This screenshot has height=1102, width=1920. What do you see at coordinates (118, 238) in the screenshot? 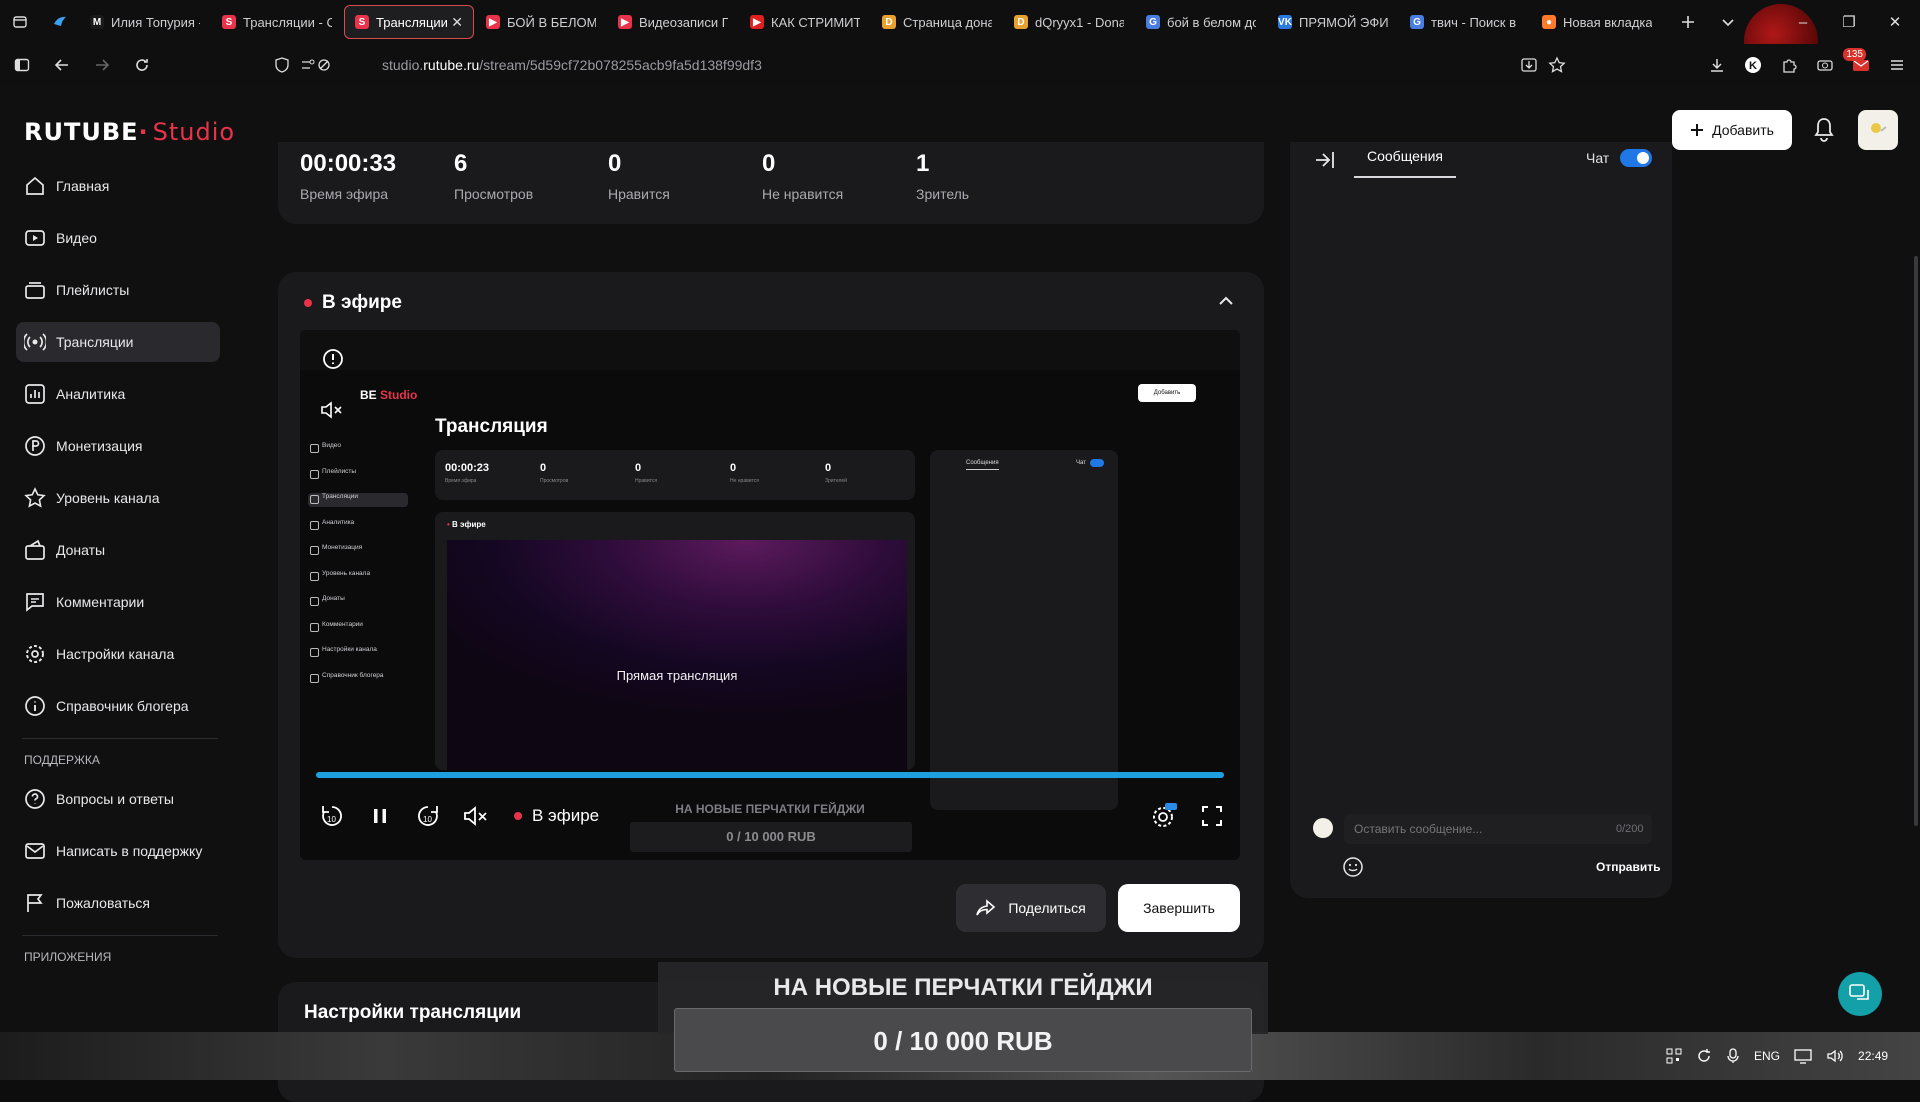
I see `sidebar-item-video: Видео` at bounding box center [118, 238].